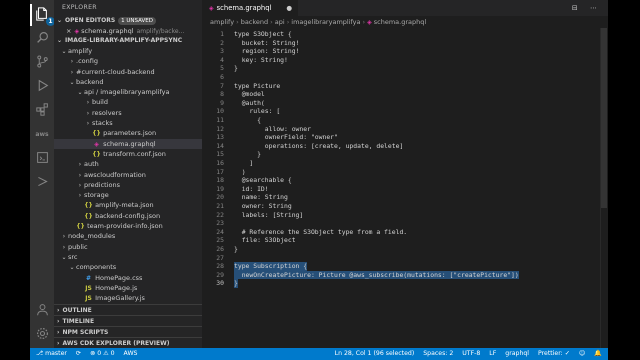 The height and width of the screenshot is (360, 640). Describe the element at coordinates (405, 163) in the screenshot. I see `code-line: 16 ]` at that location.